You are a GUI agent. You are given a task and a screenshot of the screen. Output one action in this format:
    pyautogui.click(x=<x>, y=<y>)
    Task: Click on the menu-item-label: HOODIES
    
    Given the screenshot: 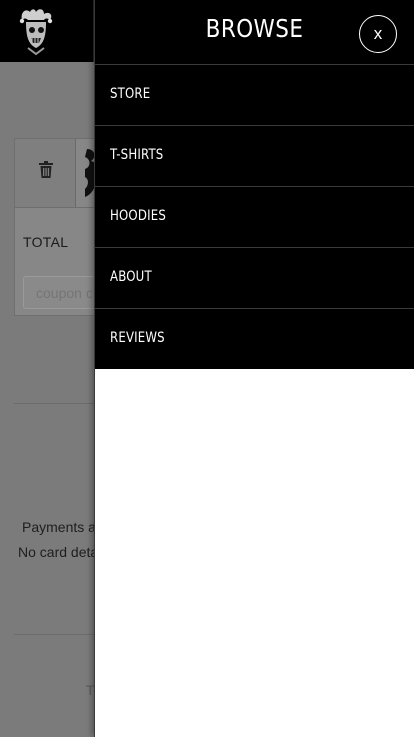 What is the action you would take?
    pyautogui.click(x=138, y=216)
    